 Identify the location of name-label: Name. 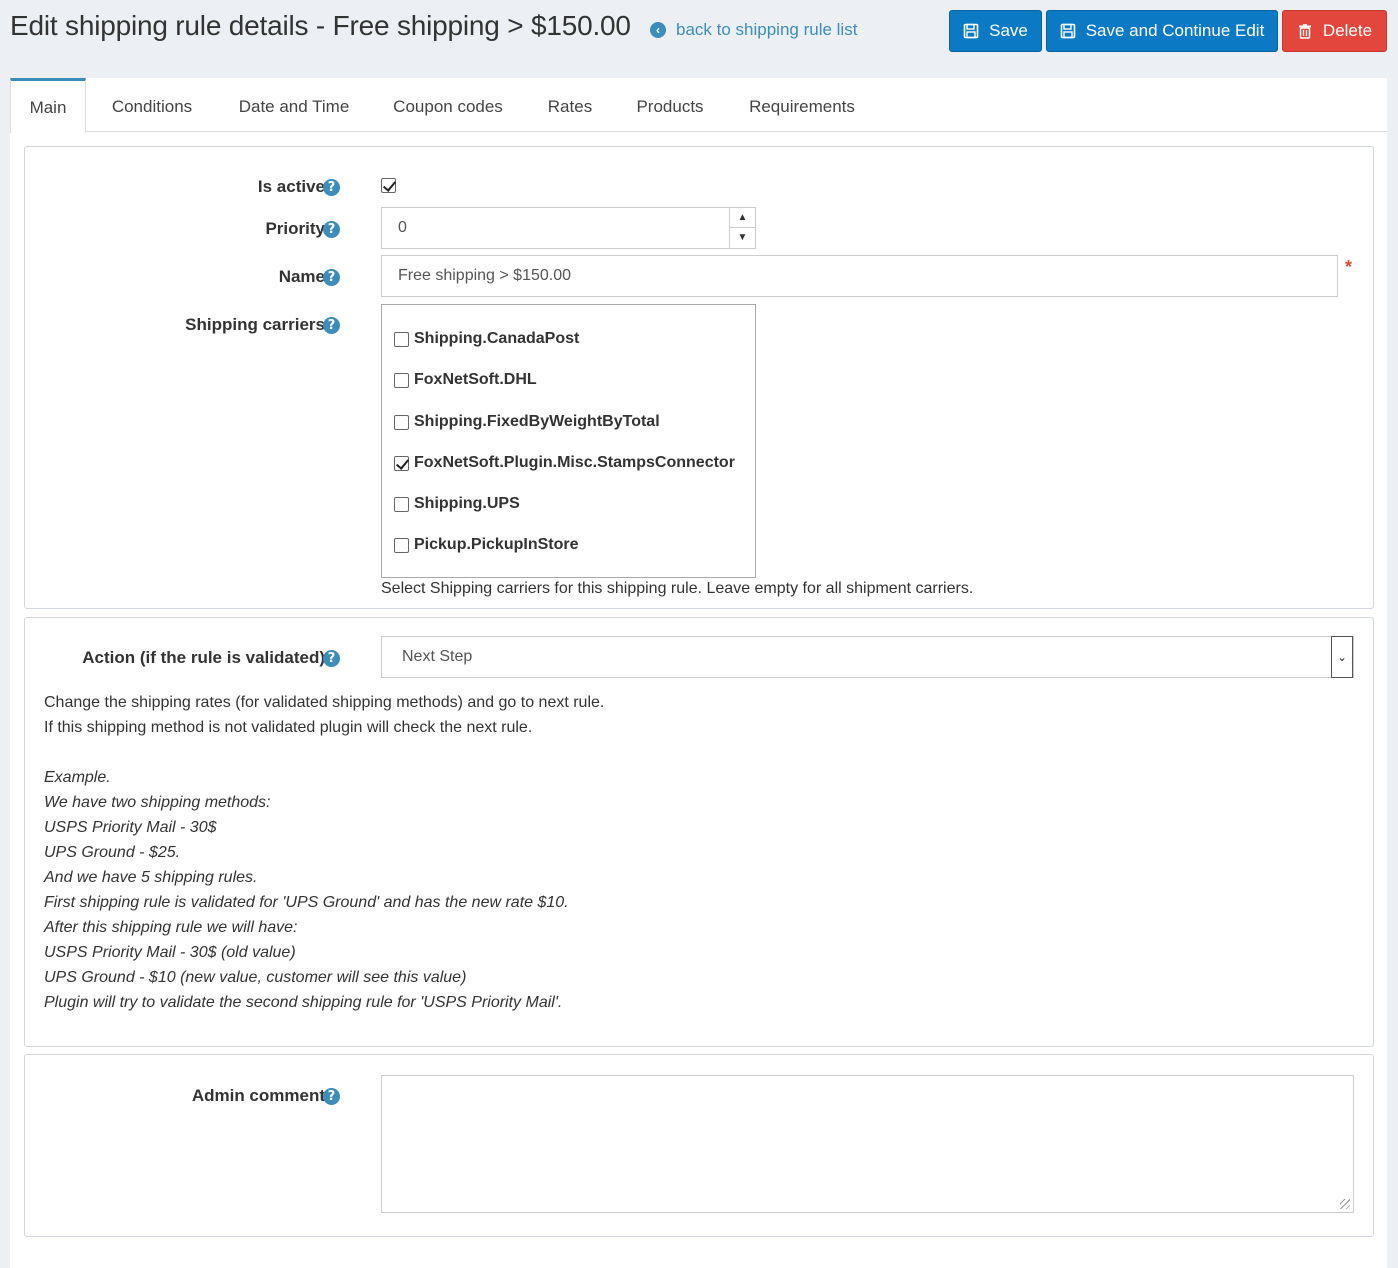
(301, 276).